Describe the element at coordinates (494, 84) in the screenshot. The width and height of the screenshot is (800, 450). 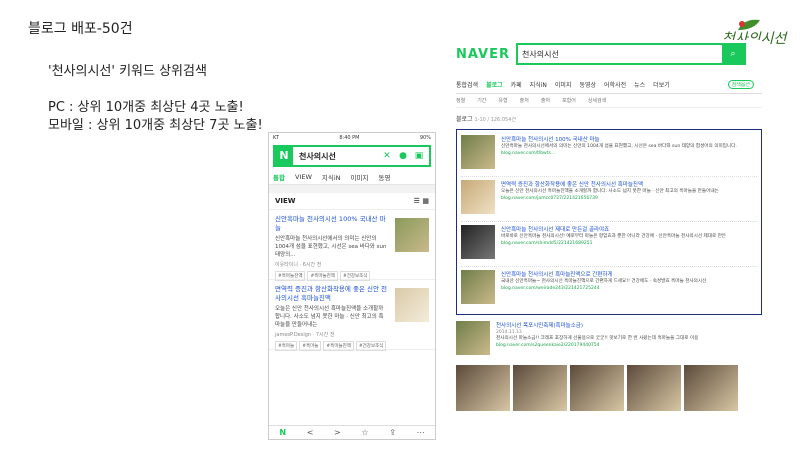
I see `tab-blog: 블로그` at that location.